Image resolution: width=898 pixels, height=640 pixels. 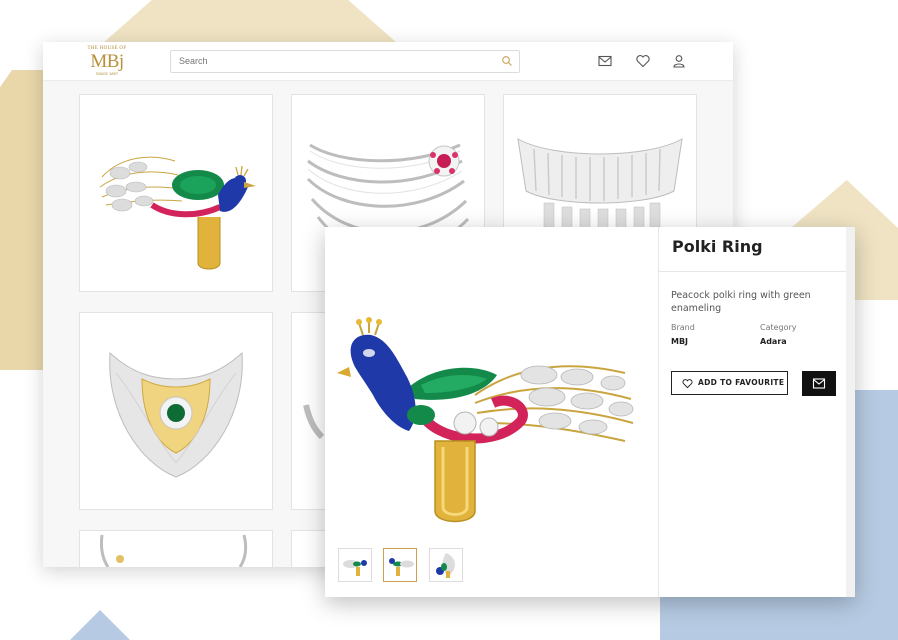 What do you see at coordinates (850, 412) in the screenshot?
I see `modal-scrollbar` at bounding box center [850, 412].